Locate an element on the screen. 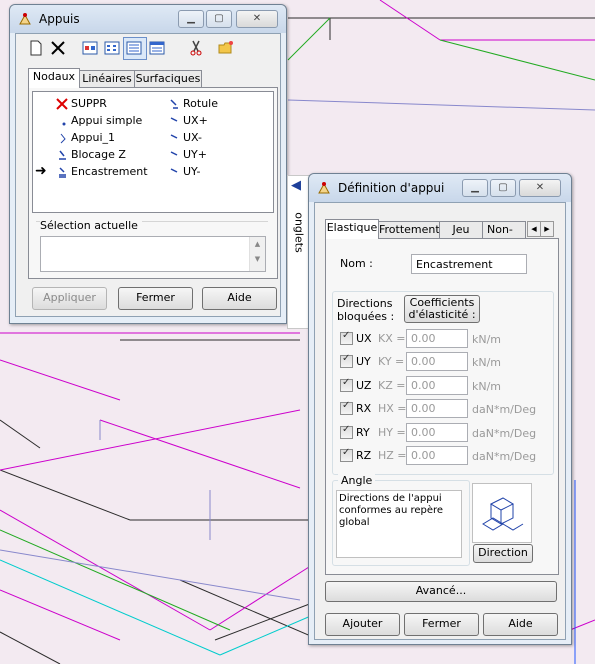  view-large-icon is located at coordinates (90, 48).